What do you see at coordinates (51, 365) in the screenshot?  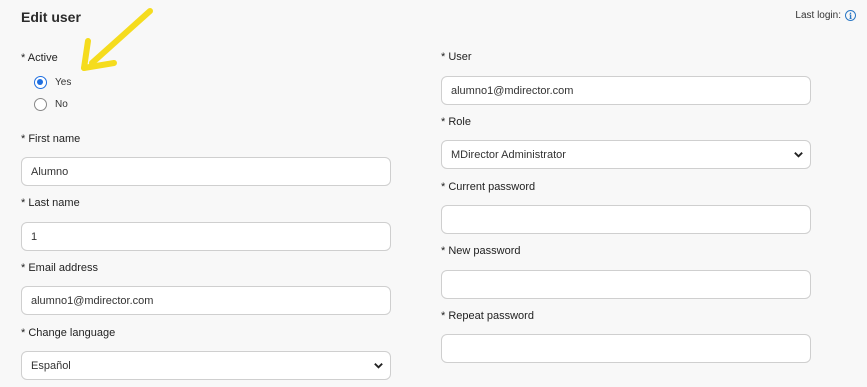 I see `language-select-value: Español` at bounding box center [51, 365].